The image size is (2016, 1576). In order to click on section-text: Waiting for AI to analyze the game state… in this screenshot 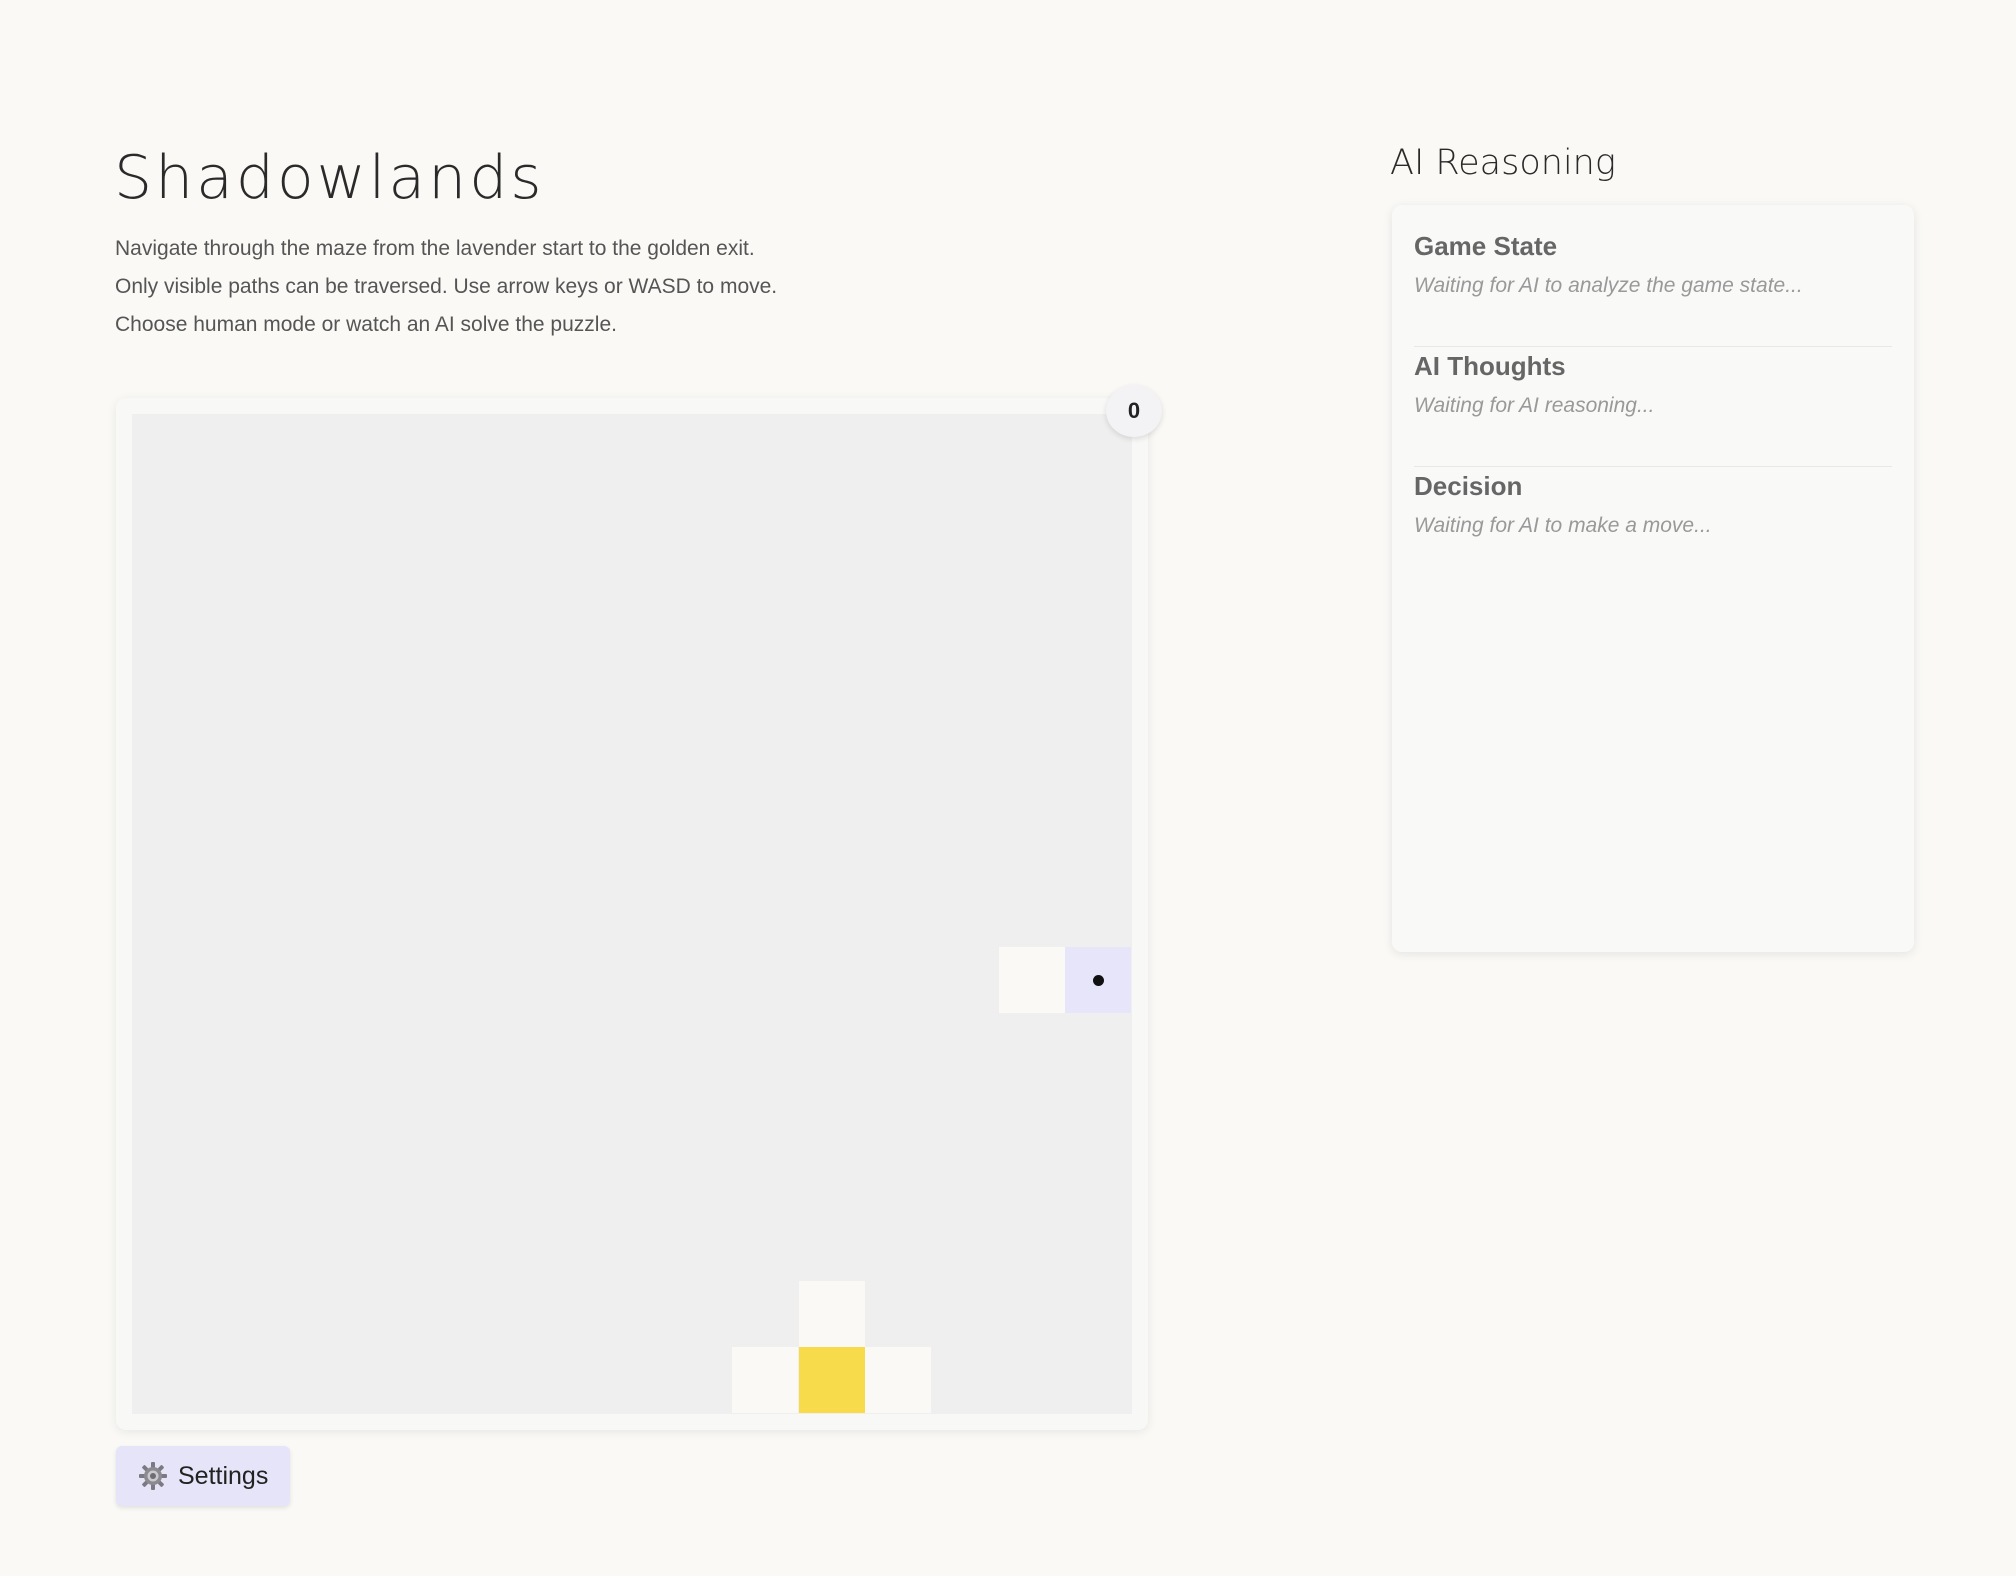, I will do `click(1608, 285)`.